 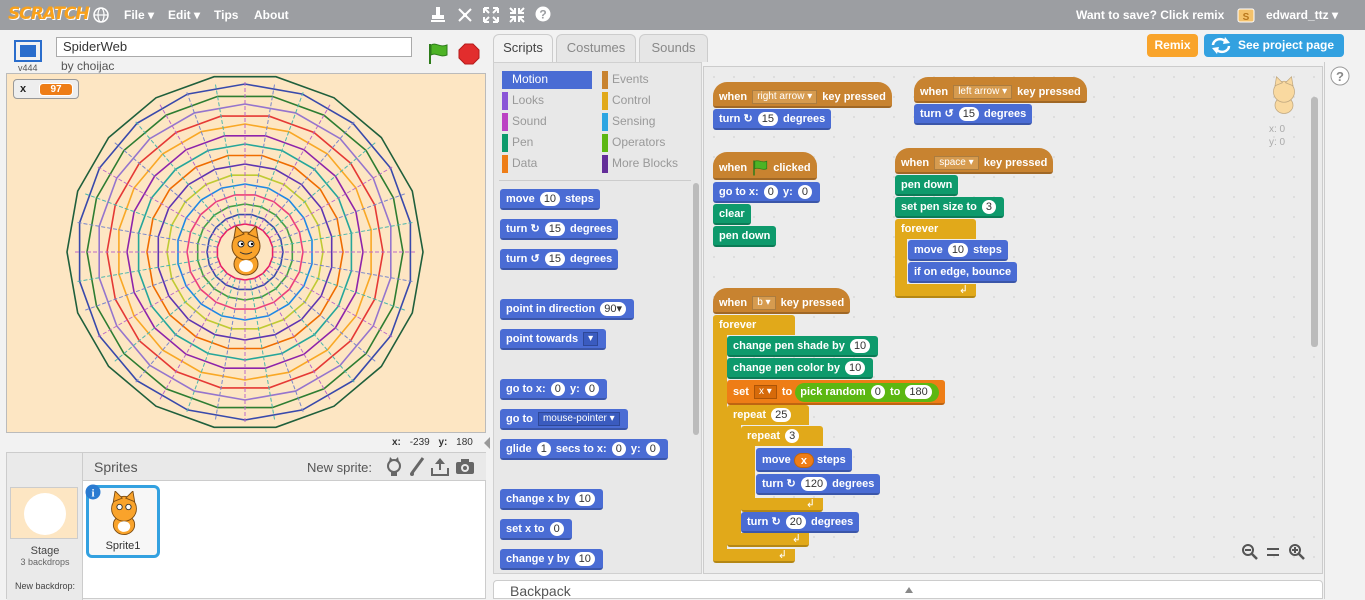 What do you see at coordinates (802, 95) in the screenshot?
I see `when-right-arrow-hat: when right arrow ▾ key pressed` at bounding box center [802, 95].